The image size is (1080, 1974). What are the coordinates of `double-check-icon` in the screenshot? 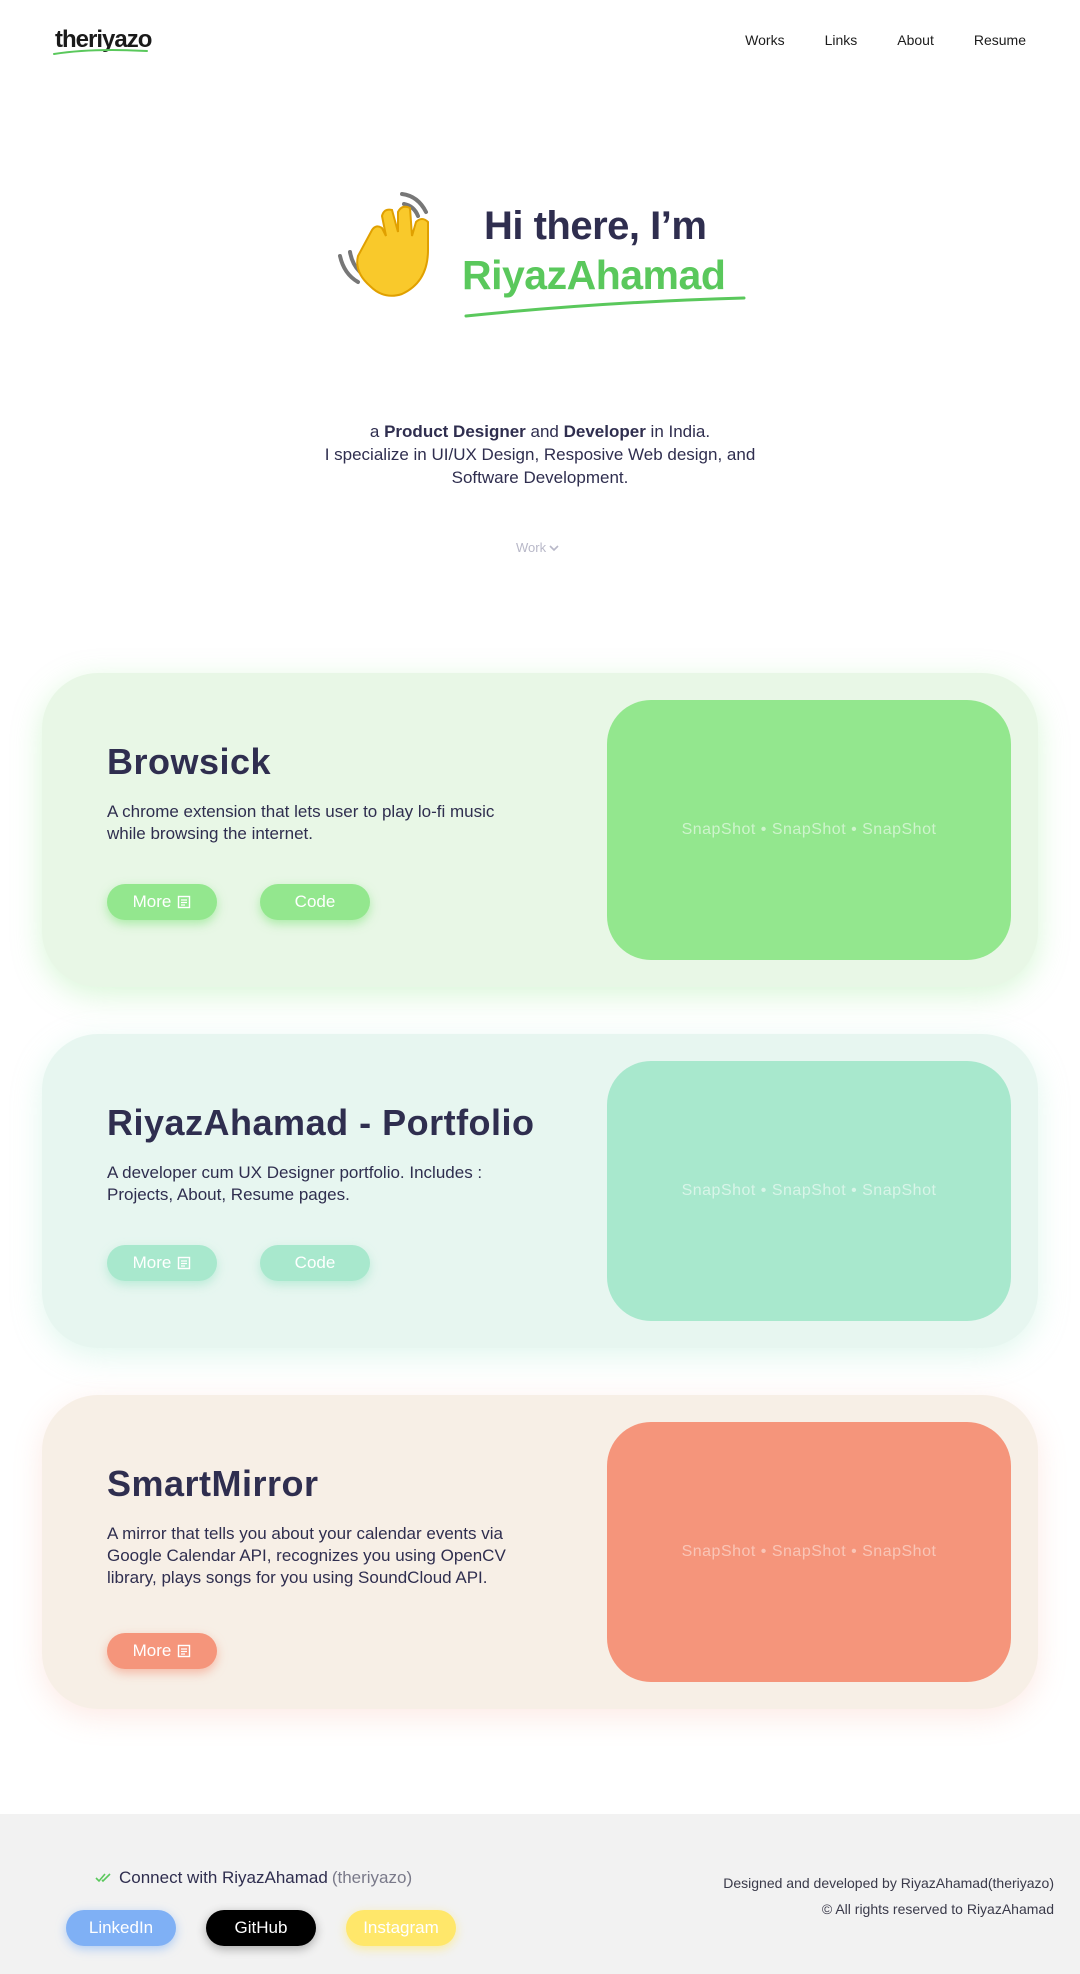 It's located at (103, 1878).